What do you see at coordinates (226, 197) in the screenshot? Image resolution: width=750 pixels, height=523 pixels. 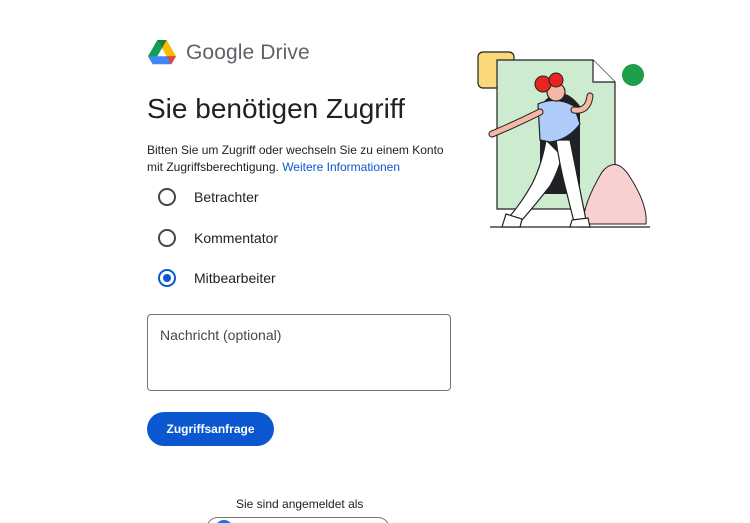 I see `role-label-viewer: Betrachter` at bounding box center [226, 197].